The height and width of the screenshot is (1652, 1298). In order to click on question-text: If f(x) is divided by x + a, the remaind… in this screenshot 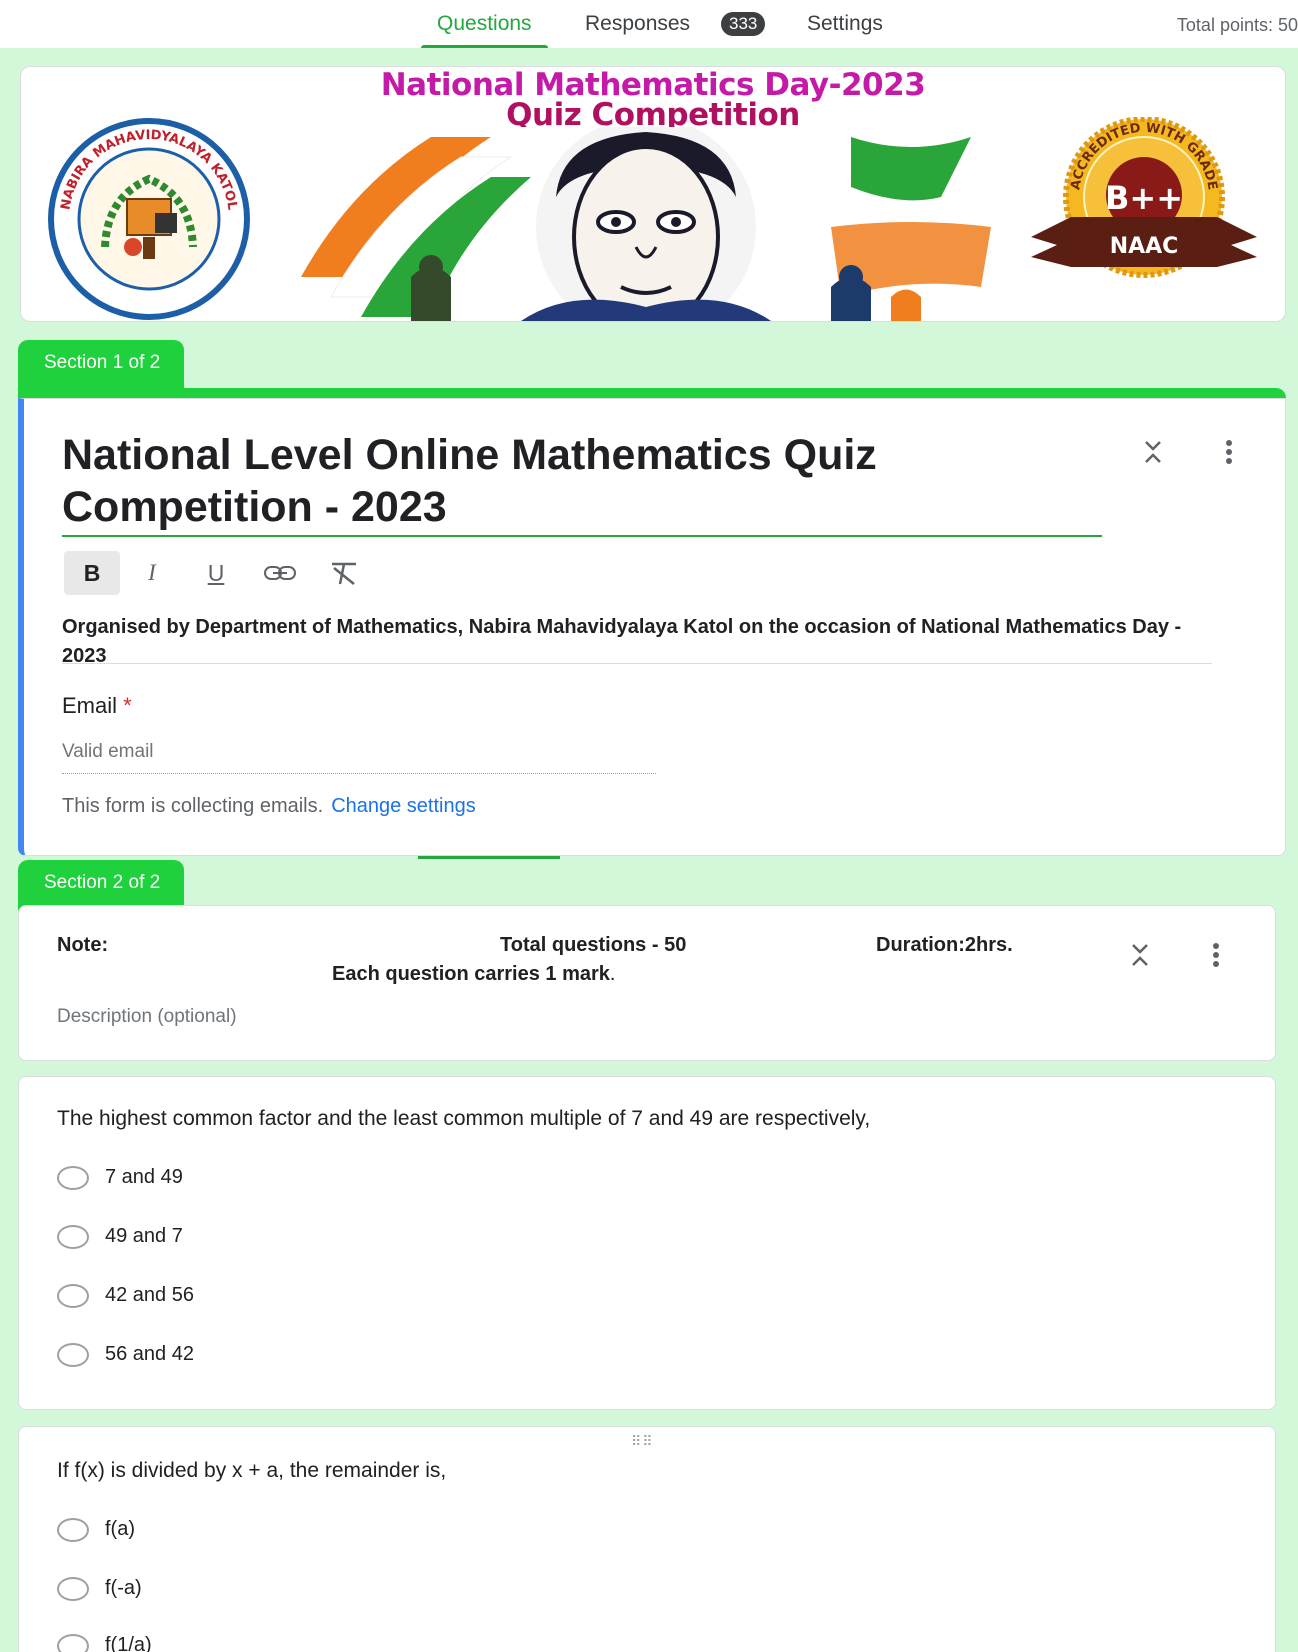, I will do `click(251, 1471)`.